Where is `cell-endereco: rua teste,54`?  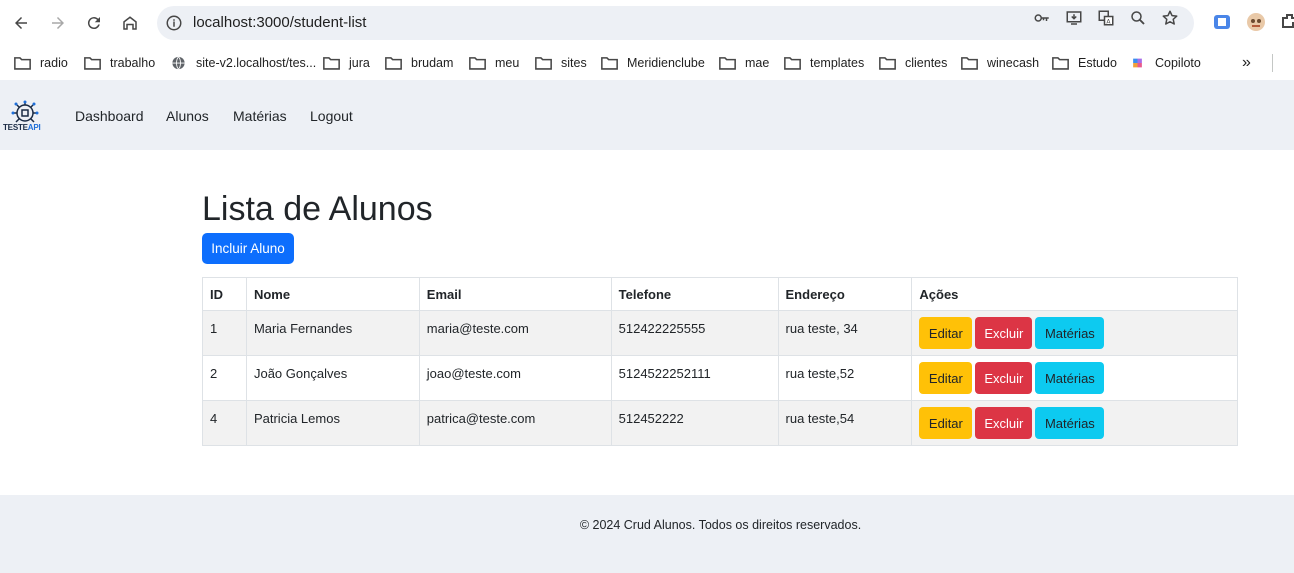 cell-endereco: rua teste,54 is located at coordinates (845, 423).